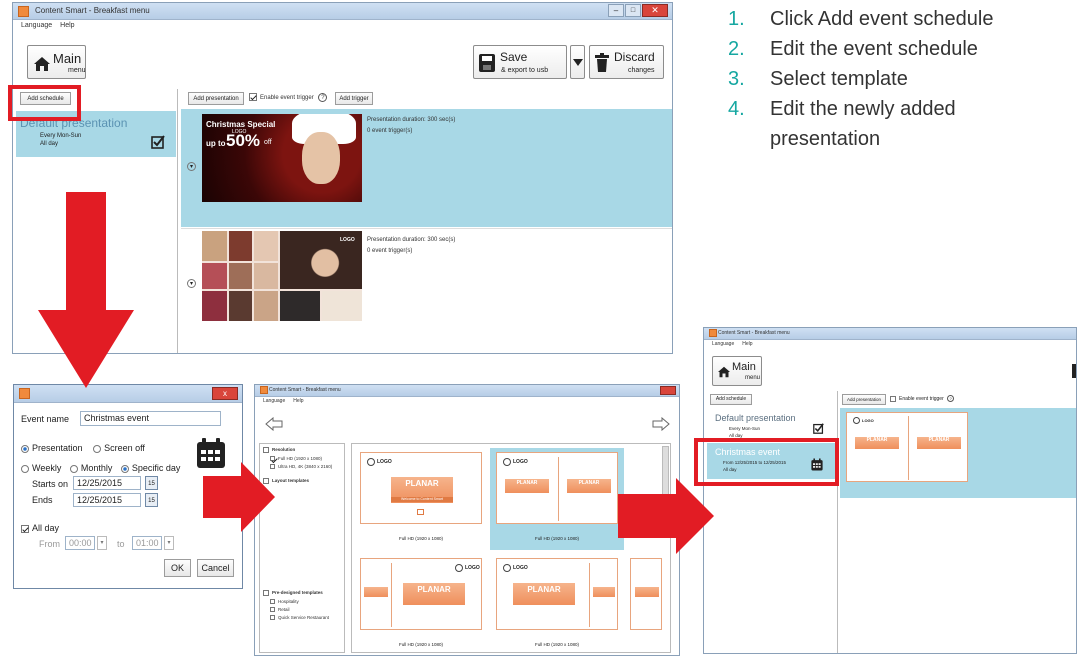 The width and height of the screenshot is (1077, 656). Describe the element at coordinates (102, 543) in the screenshot. I see `from-time-dropdown: ▾` at that location.